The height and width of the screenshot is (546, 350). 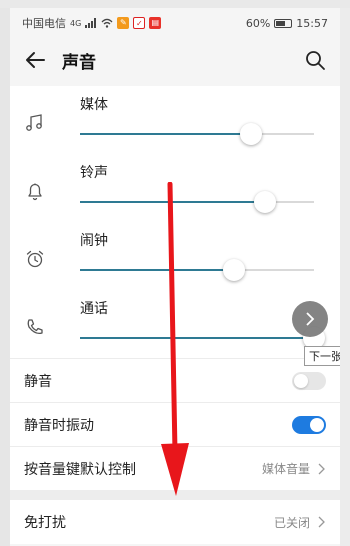 What do you see at coordinates (259, 508) in the screenshot?
I see `baidu-watermark: Baidu` at bounding box center [259, 508].